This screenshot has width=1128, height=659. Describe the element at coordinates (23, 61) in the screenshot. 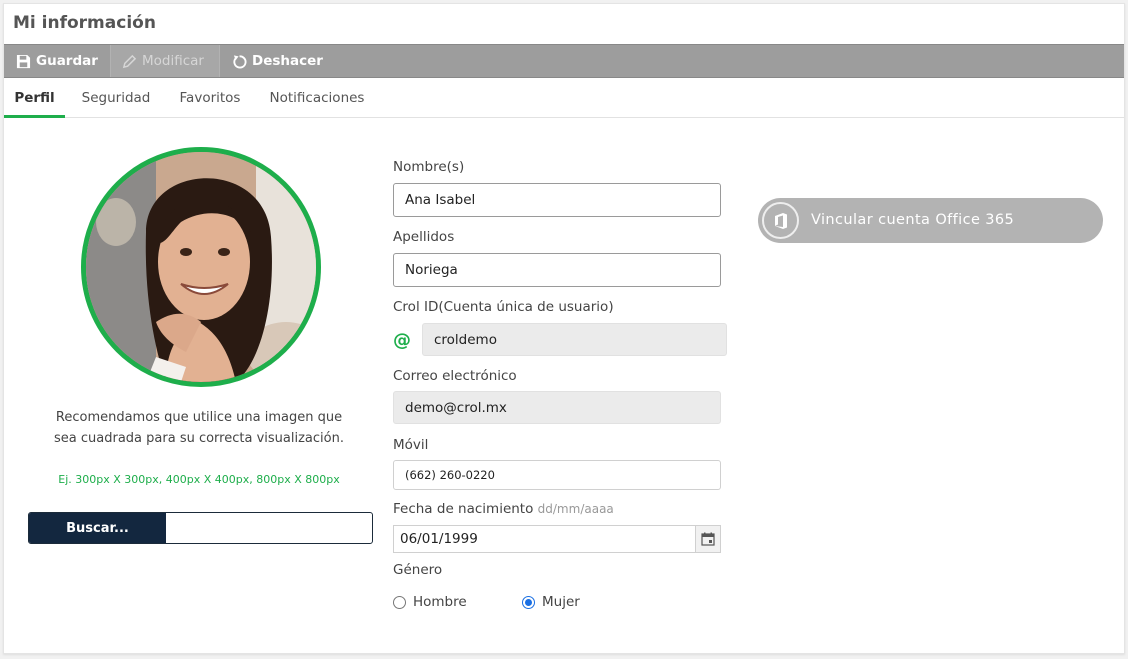

I see `save-icon` at that location.